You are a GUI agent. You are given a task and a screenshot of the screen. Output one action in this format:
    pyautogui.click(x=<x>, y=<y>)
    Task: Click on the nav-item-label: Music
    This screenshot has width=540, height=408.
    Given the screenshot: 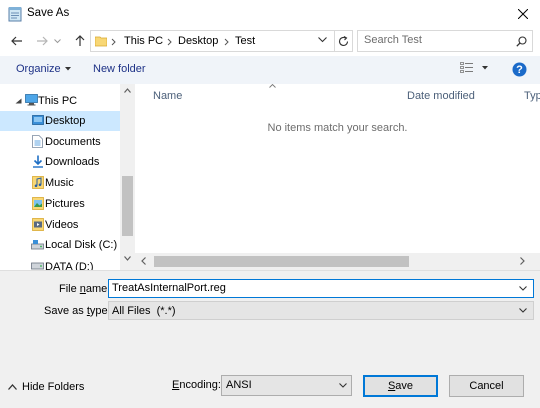 What is the action you would take?
    pyautogui.click(x=59, y=183)
    